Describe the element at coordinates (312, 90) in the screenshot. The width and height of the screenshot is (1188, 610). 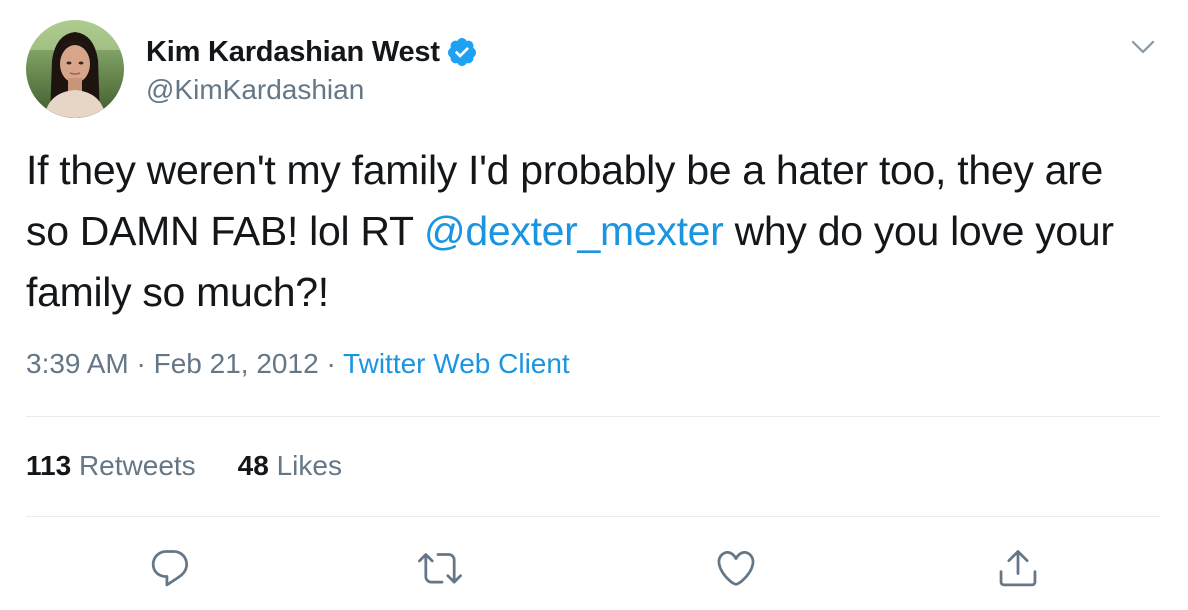
I see `user-handle: @KimKardashian` at that location.